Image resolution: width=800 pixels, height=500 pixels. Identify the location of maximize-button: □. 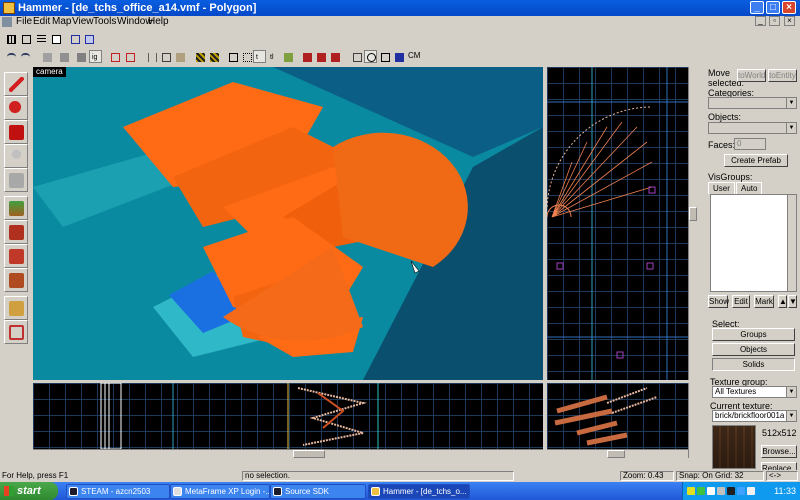
(773, 7).